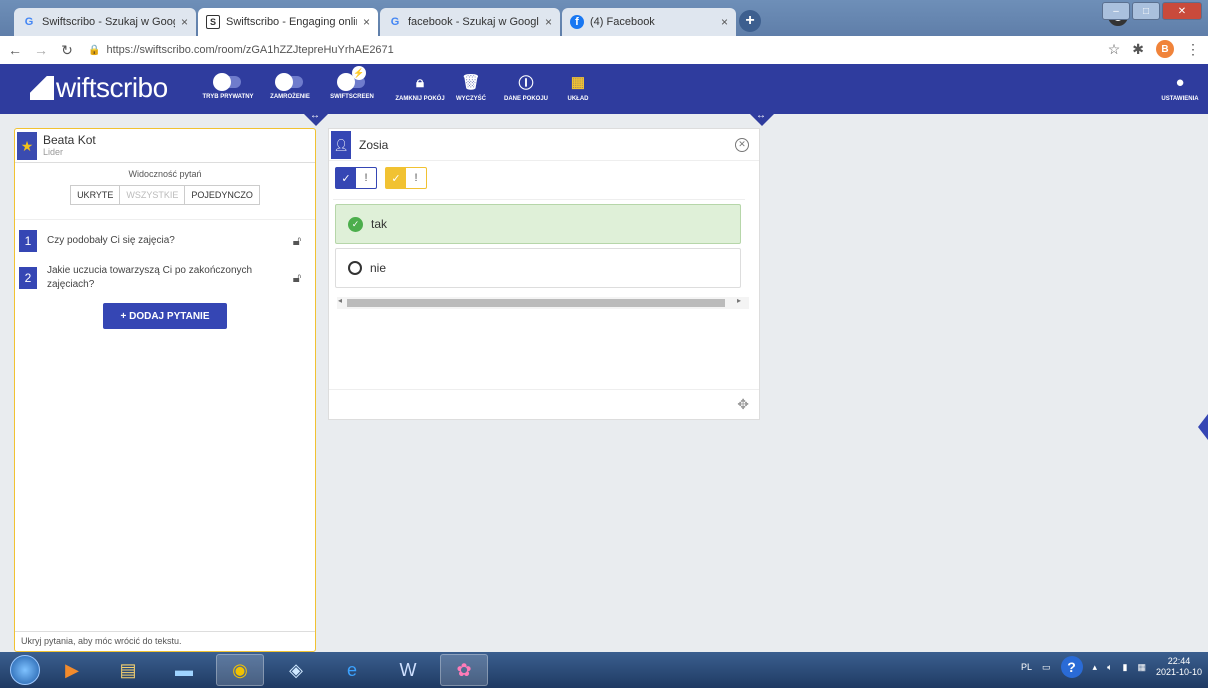  I want to click on resize-handle-left: ↔, so click(316, 118).